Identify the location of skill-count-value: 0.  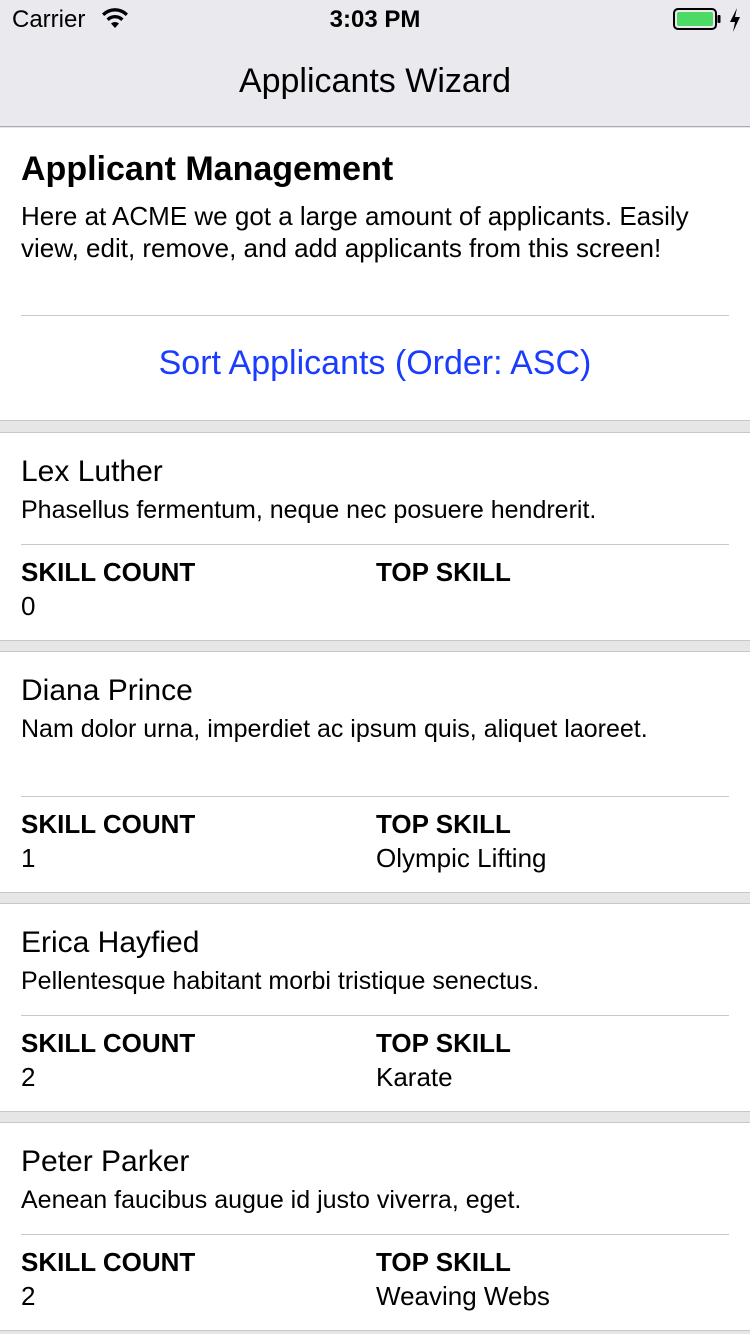
(28, 606).